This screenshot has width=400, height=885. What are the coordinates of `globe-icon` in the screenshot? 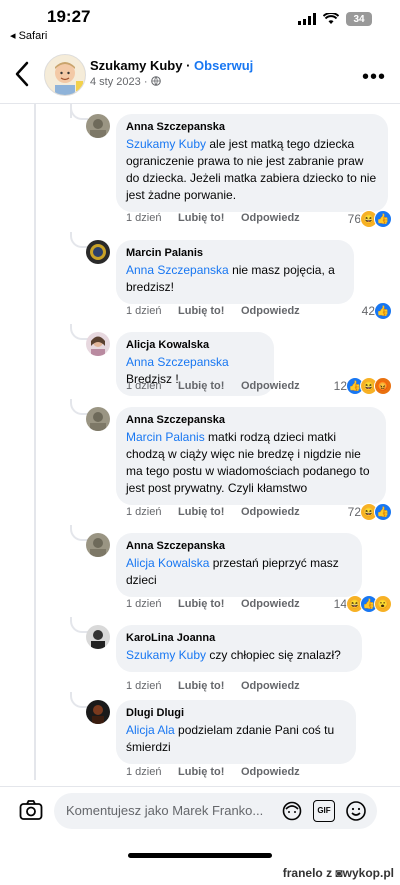 It's located at (155, 81).